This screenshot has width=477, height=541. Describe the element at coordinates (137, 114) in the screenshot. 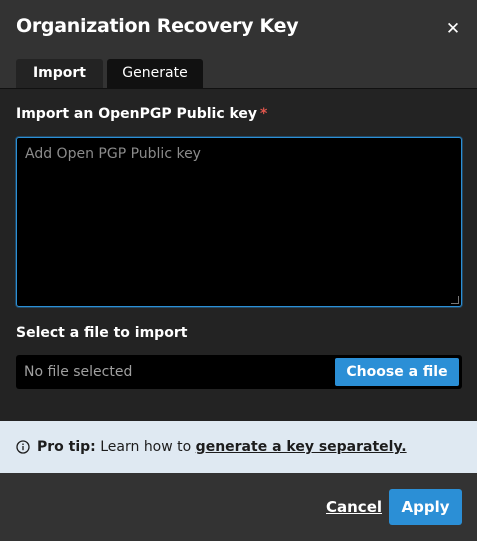

I see `key-label-text: Import an OpenPGP Public key` at that location.